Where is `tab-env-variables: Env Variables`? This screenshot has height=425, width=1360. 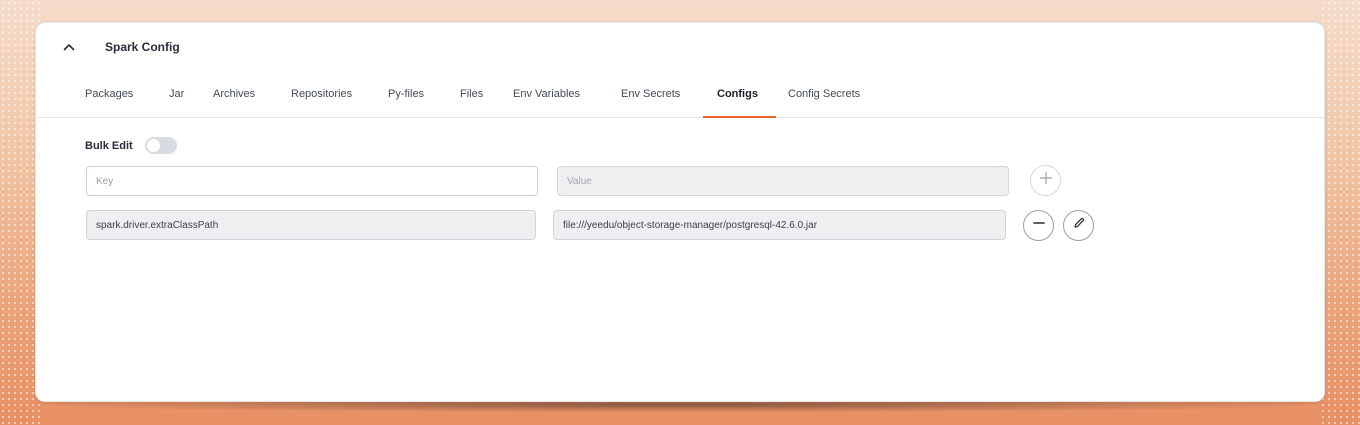 tab-env-variables: Env Variables is located at coordinates (546, 103).